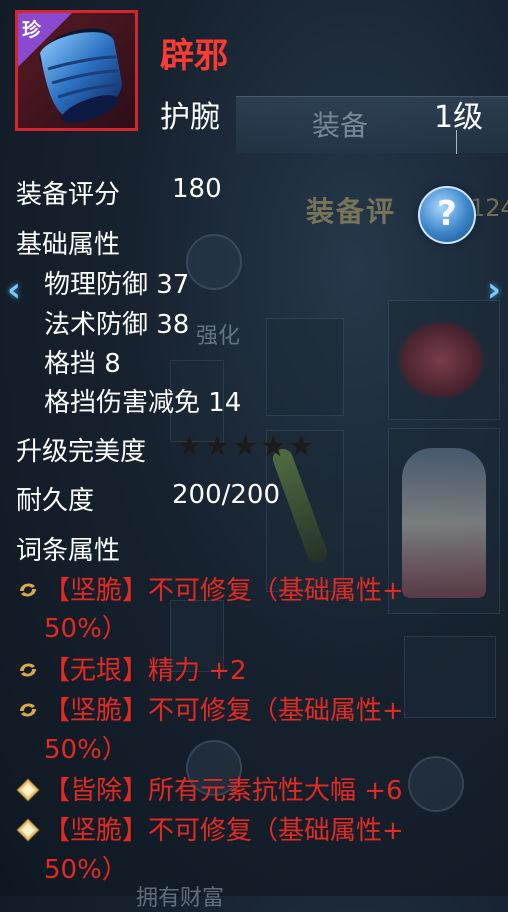 The image size is (508, 912). Describe the element at coordinates (194, 56) in the screenshot. I see `item-name: 辟邪` at that location.